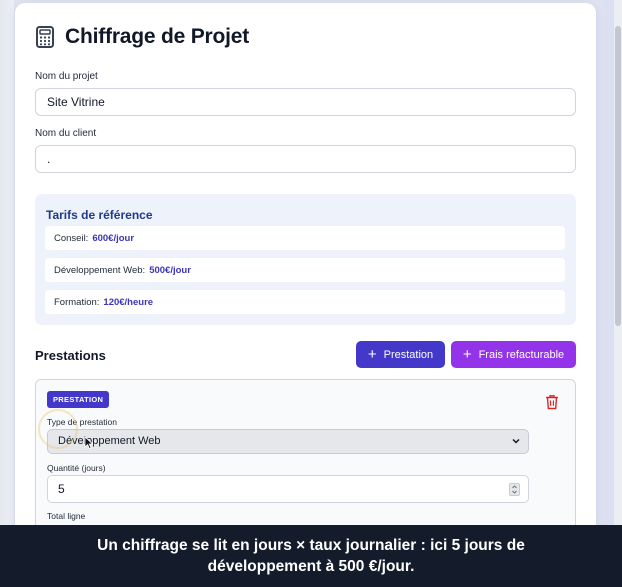  Describe the element at coordinates (78, 399) in the screenshot. I see `prestation-badge: PRESTATION` at that location.